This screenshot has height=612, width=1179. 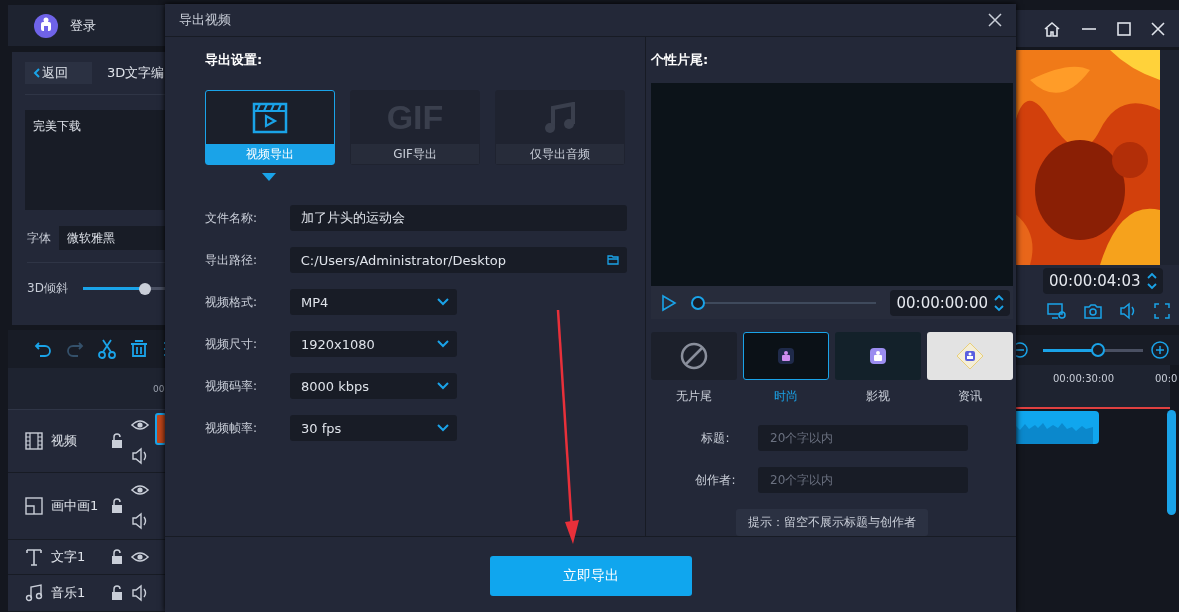 I want to click on login-link: 登录, so click(x=83, y=25).